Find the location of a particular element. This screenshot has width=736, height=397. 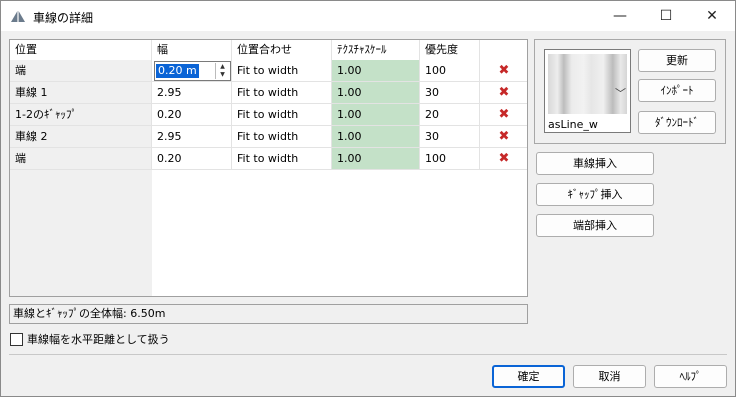

import-button: ｲﾝﾎﾟｰﾄ is located at coordinates (677, 90).